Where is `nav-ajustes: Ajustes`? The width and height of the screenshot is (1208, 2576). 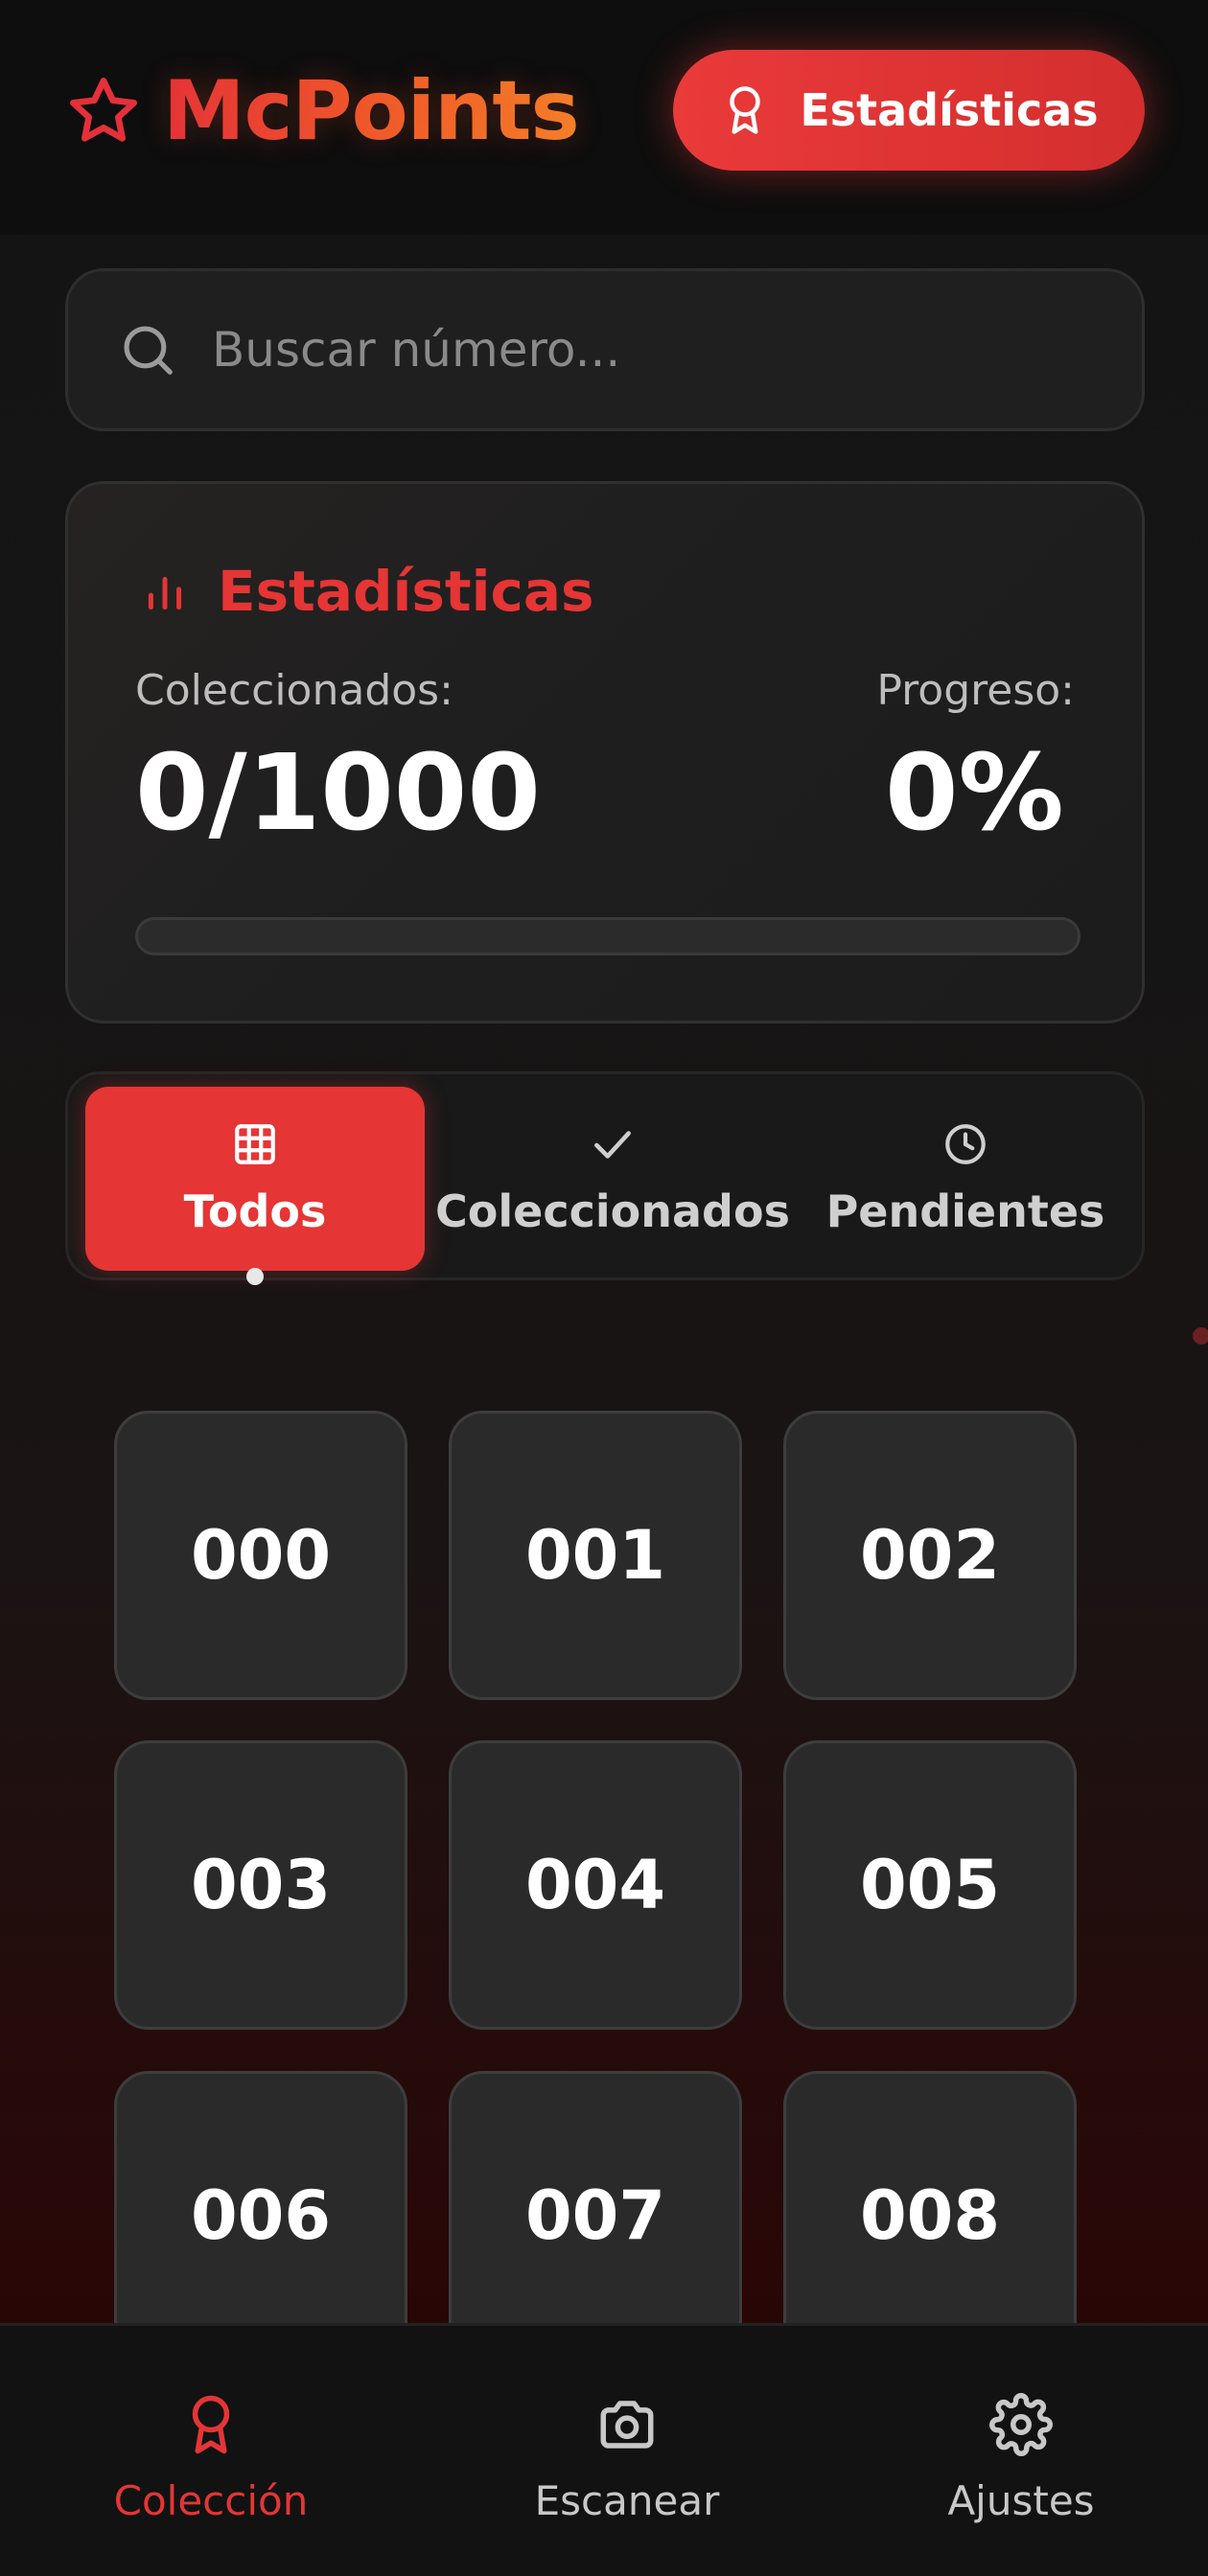
nav-ajustes: Ajustes is located at coordinates (1021, 2458).